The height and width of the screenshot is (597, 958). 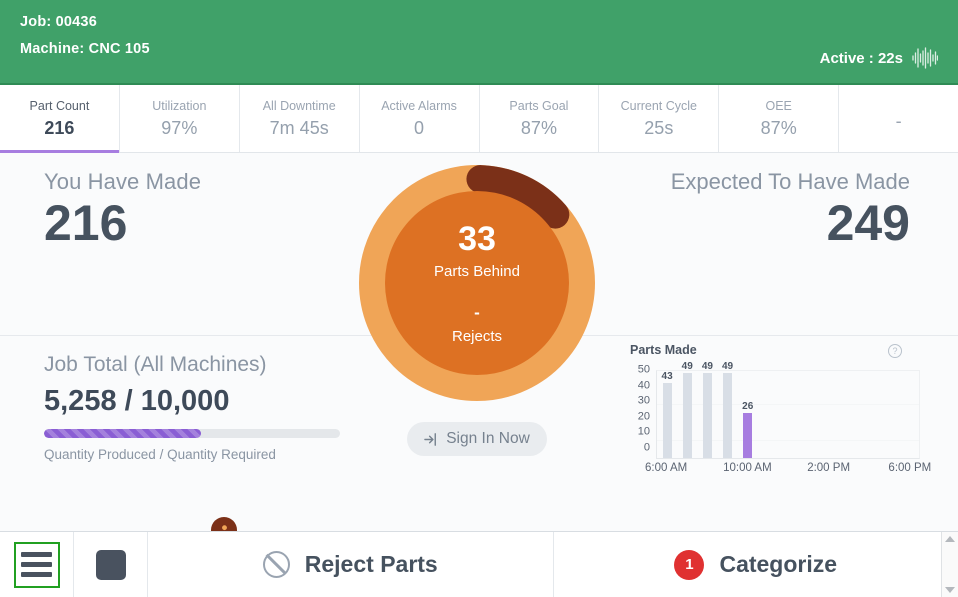 I want to click on parts-behind-gauge: 33 Parts Behind - Rejects, so click(x=477, y=283).